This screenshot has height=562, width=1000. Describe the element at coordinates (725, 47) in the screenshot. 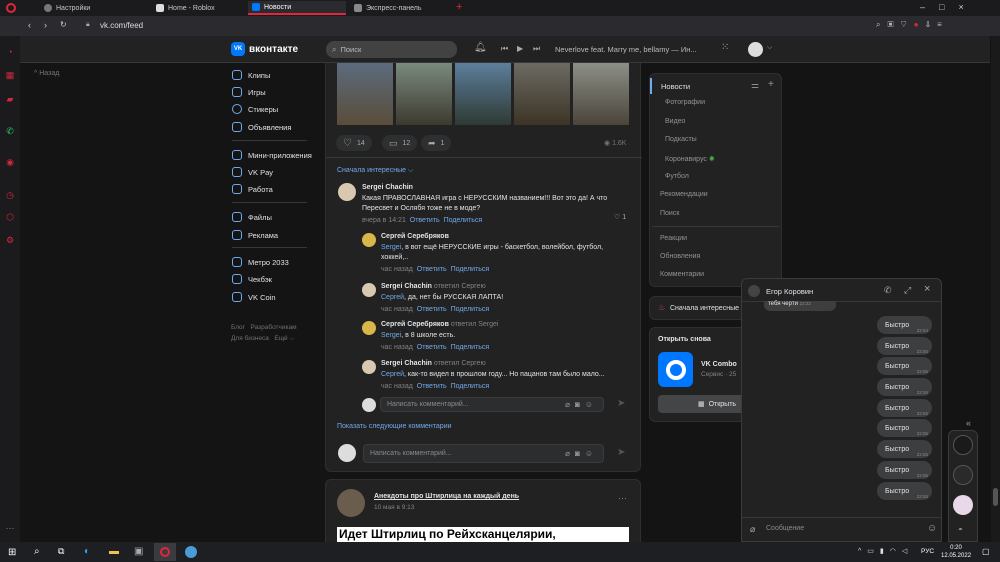

I see `apps-icon: ⁙` at that location.